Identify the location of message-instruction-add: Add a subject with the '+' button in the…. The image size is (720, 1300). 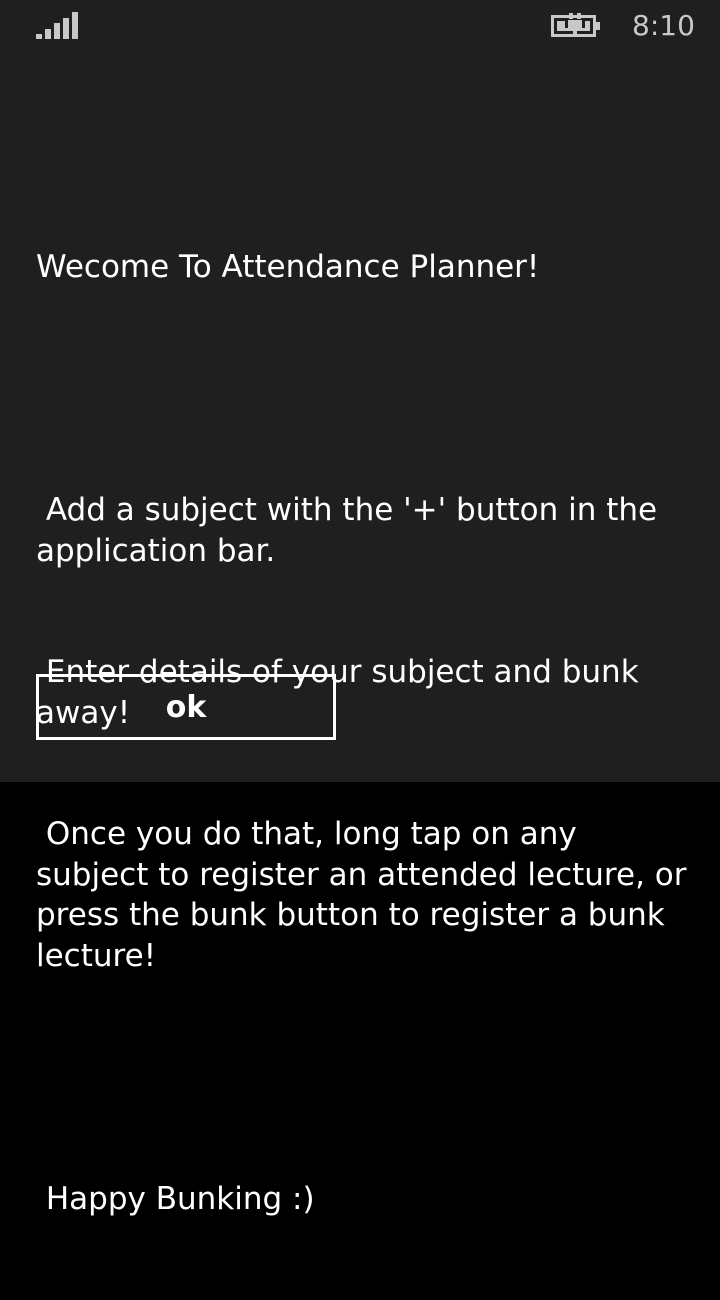
(351, 530).